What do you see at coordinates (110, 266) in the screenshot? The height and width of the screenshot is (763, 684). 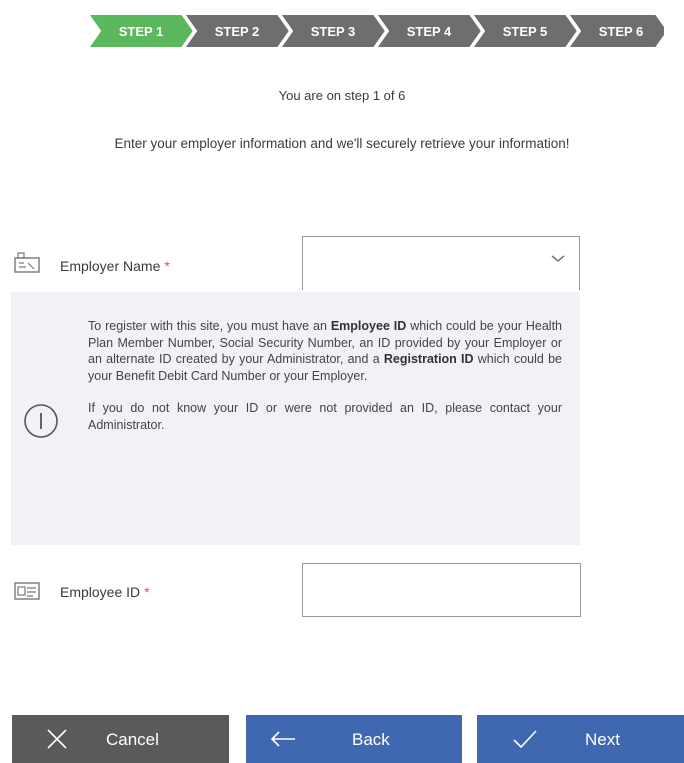 I see `employer-name-label-text: Employer Name` at bounding box center [110, 266].